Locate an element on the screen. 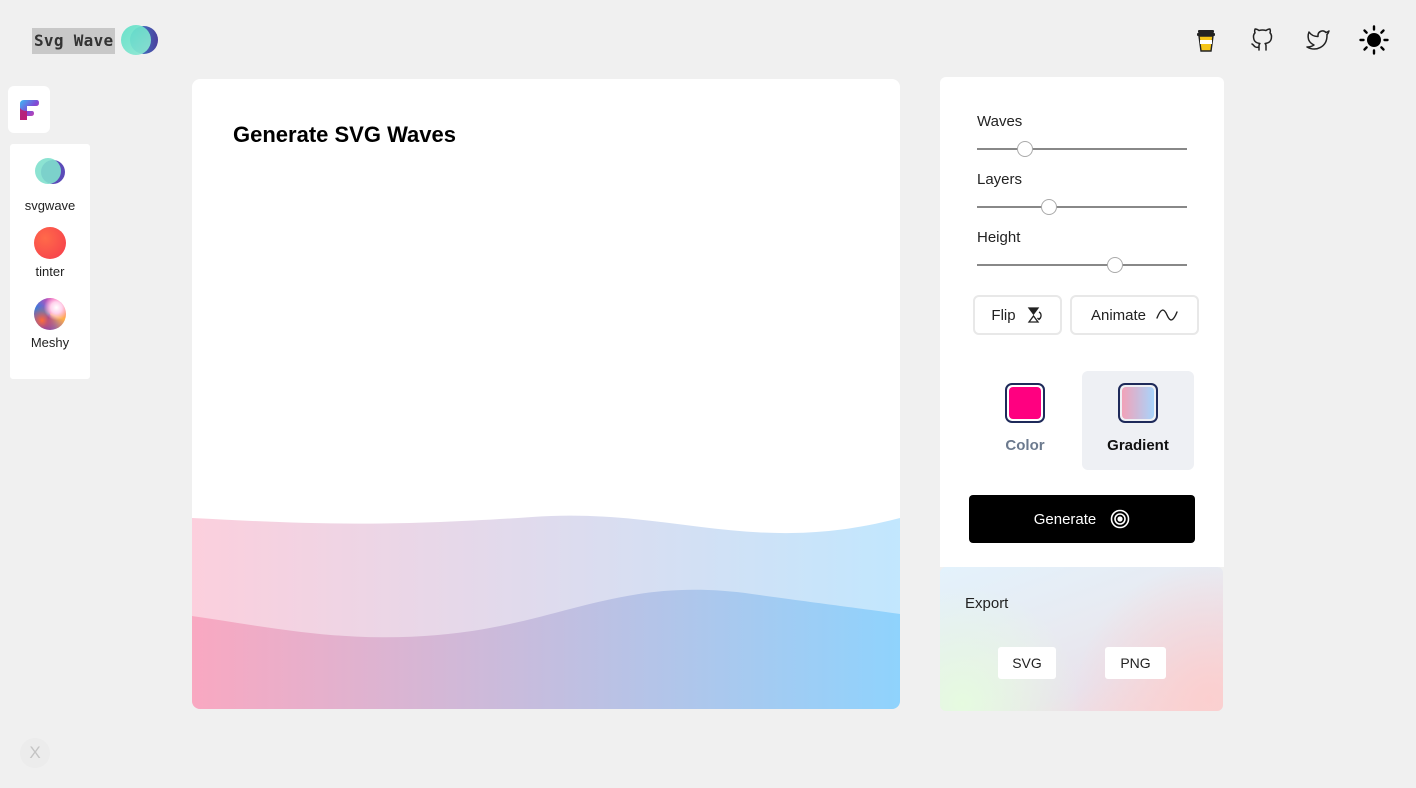 The width and height of the screenshot is (1416, 788). export-svg-button: SVG is located at coordinates (1027, 663).